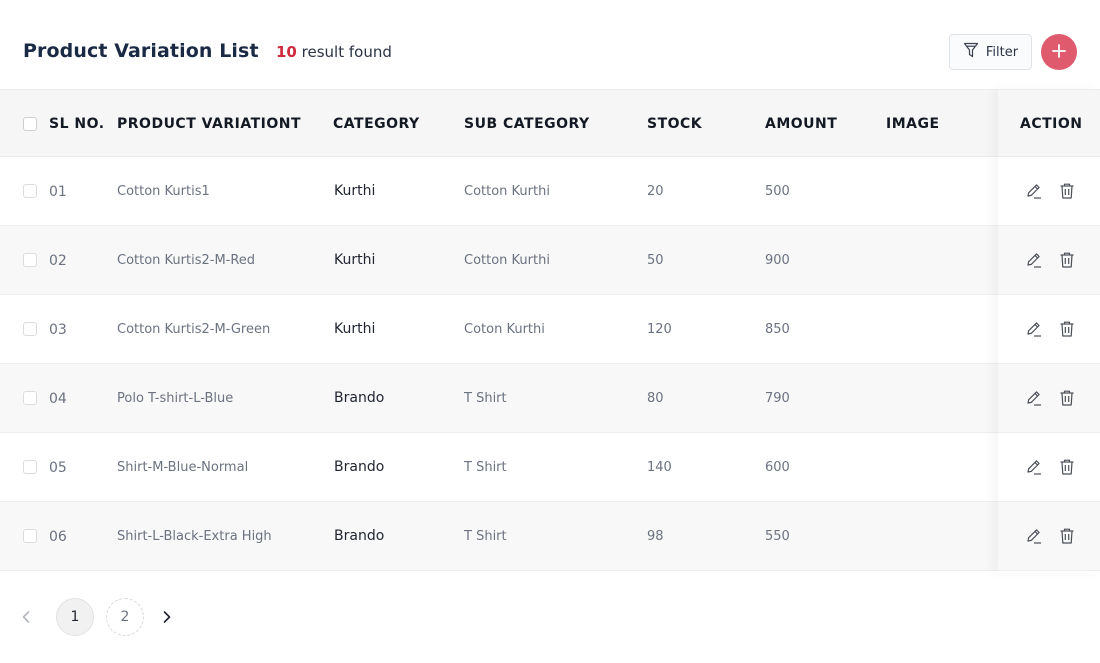 Image resolution: width=1100 pixels, height=663 pixels. I want to click on row-product-variation: Polo T-shirt-L-Blue, so click(175, 398).